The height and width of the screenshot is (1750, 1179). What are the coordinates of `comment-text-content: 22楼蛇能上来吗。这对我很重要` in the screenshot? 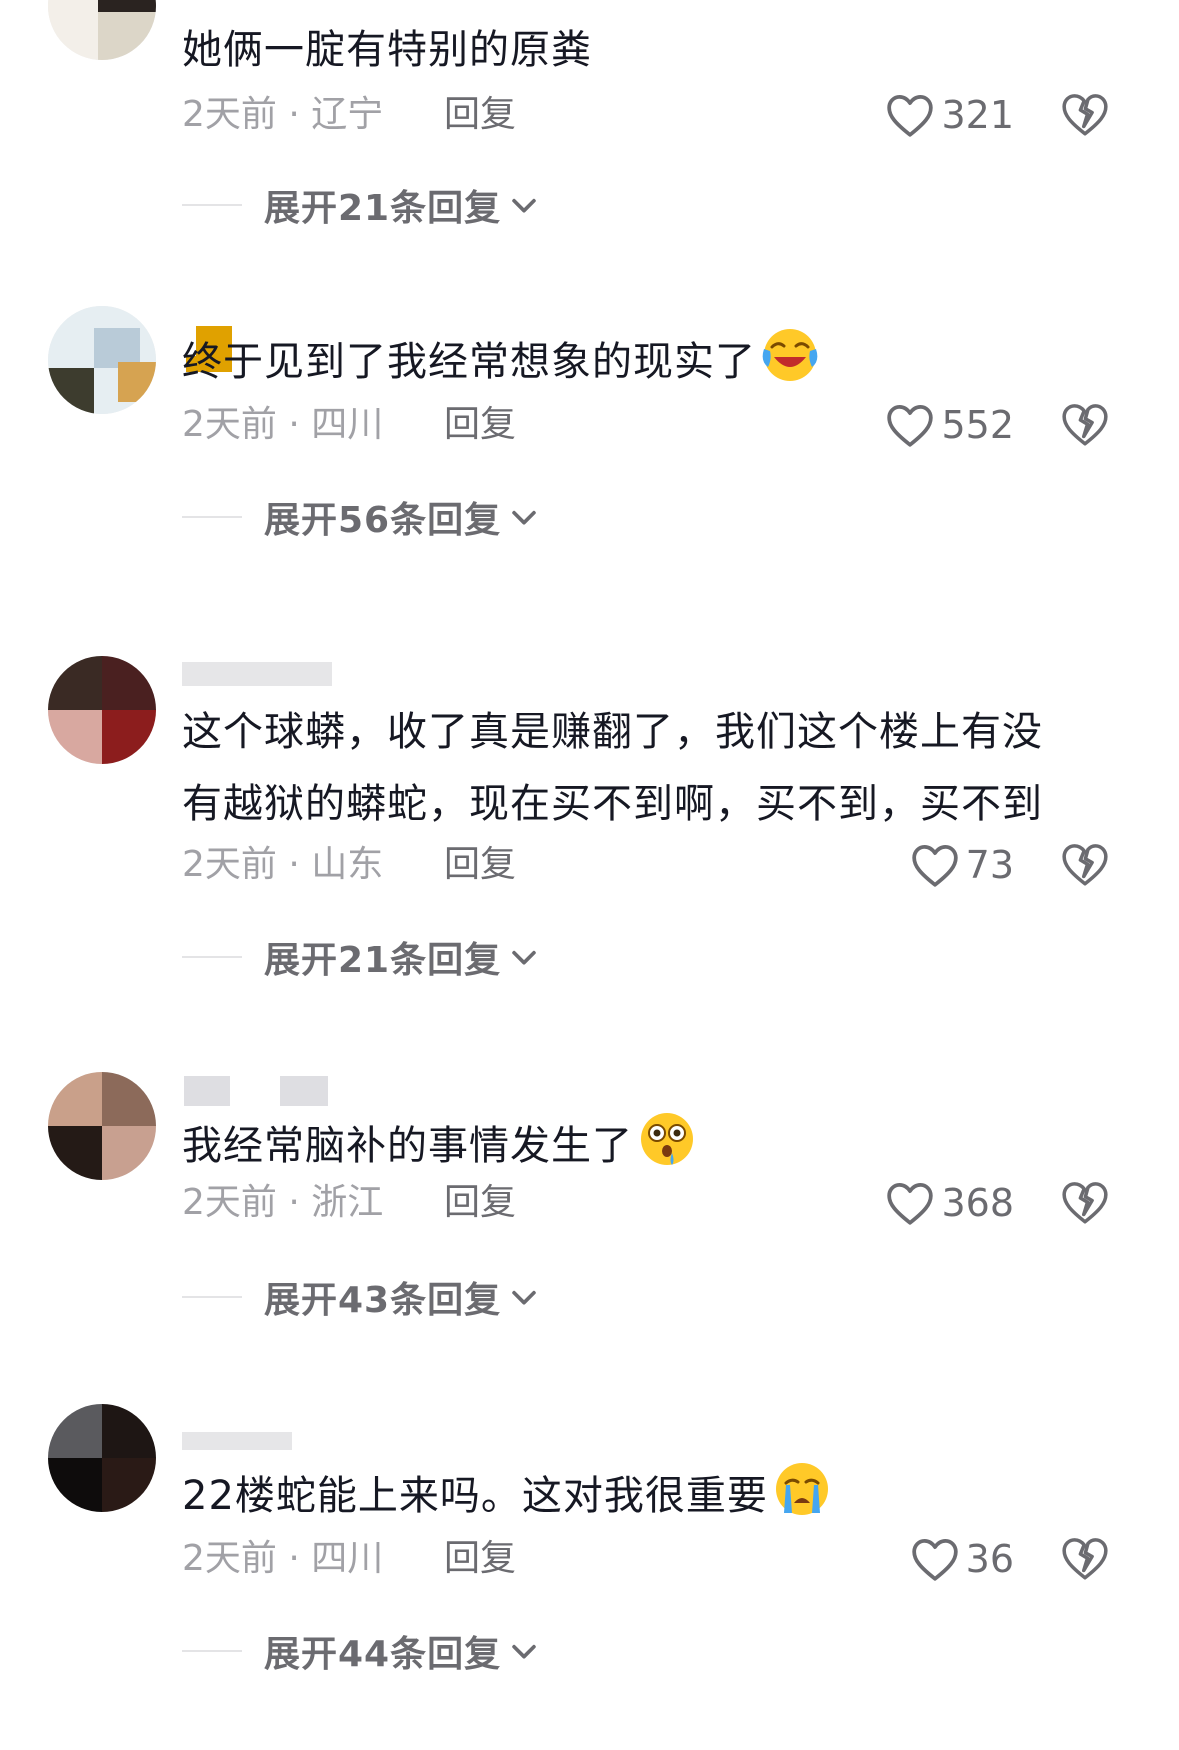 It's located at (475, 1496).